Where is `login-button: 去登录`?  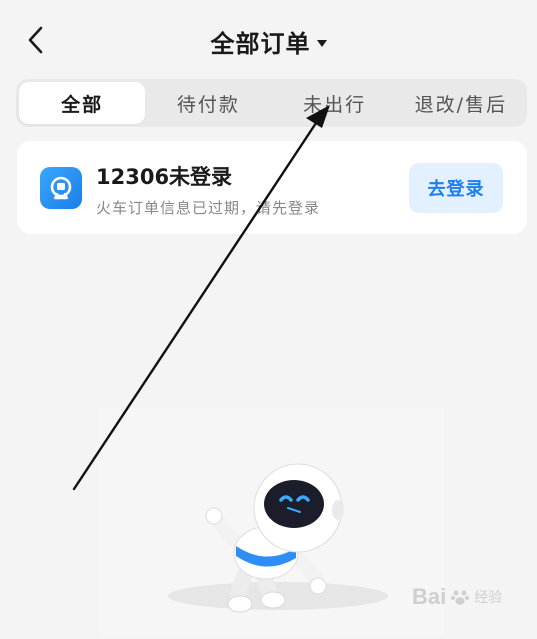 login-button: 去登录 is located at coordinates (456, 188).